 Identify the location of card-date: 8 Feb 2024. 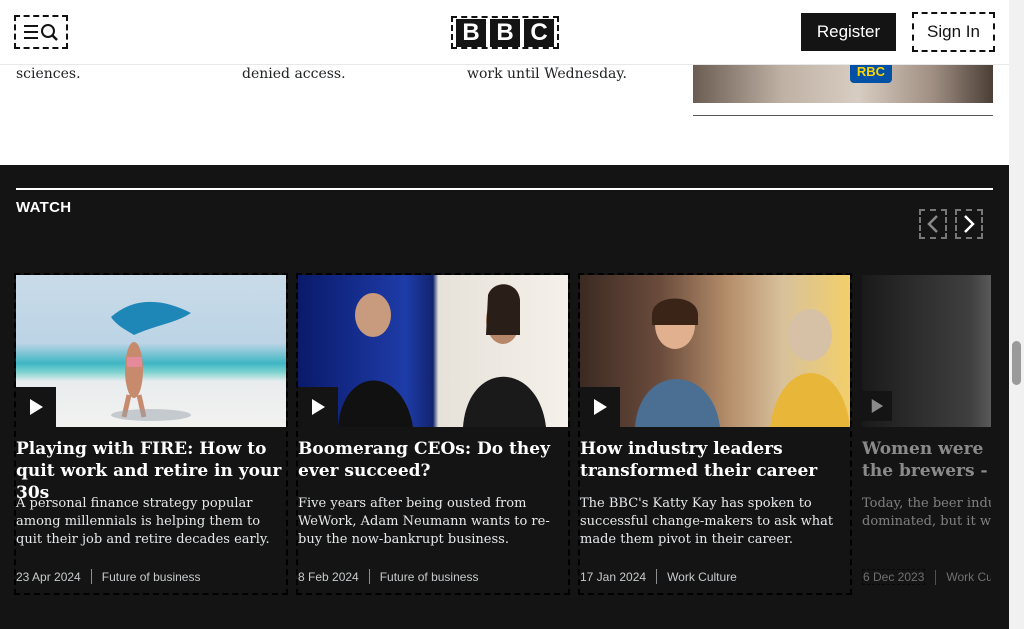
(328, 576).